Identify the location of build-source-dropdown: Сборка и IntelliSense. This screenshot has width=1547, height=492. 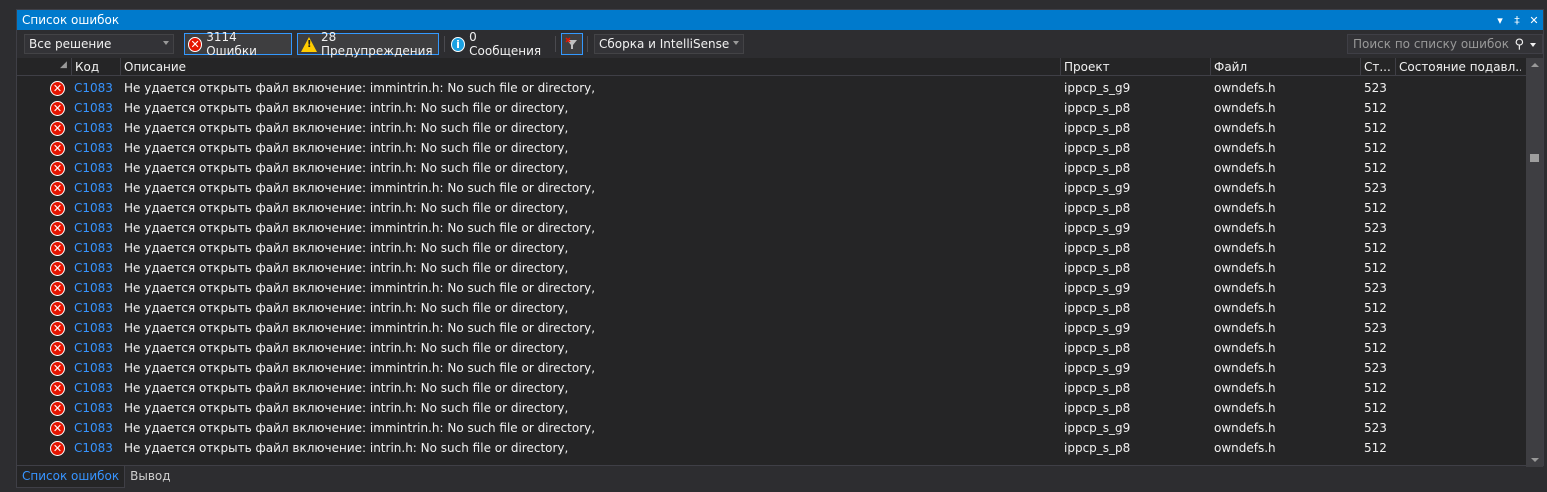
(669, 44).